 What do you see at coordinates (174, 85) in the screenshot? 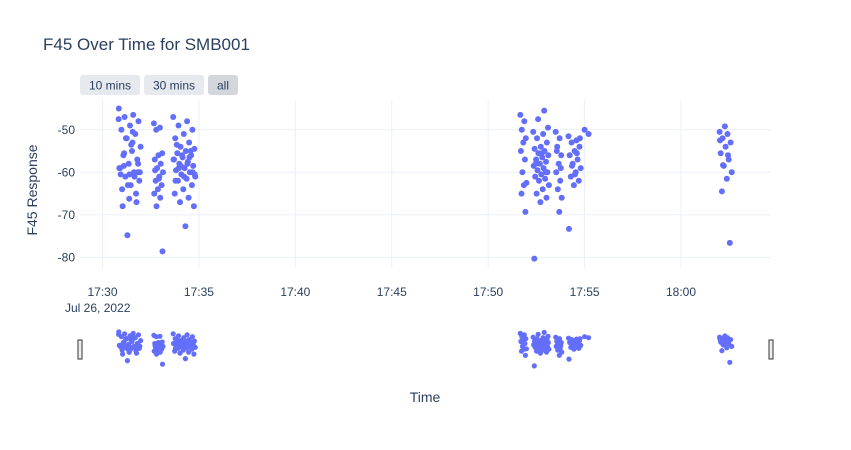
I see `range-button-30-mins: 30 mins` at bounding box center [174, 85].